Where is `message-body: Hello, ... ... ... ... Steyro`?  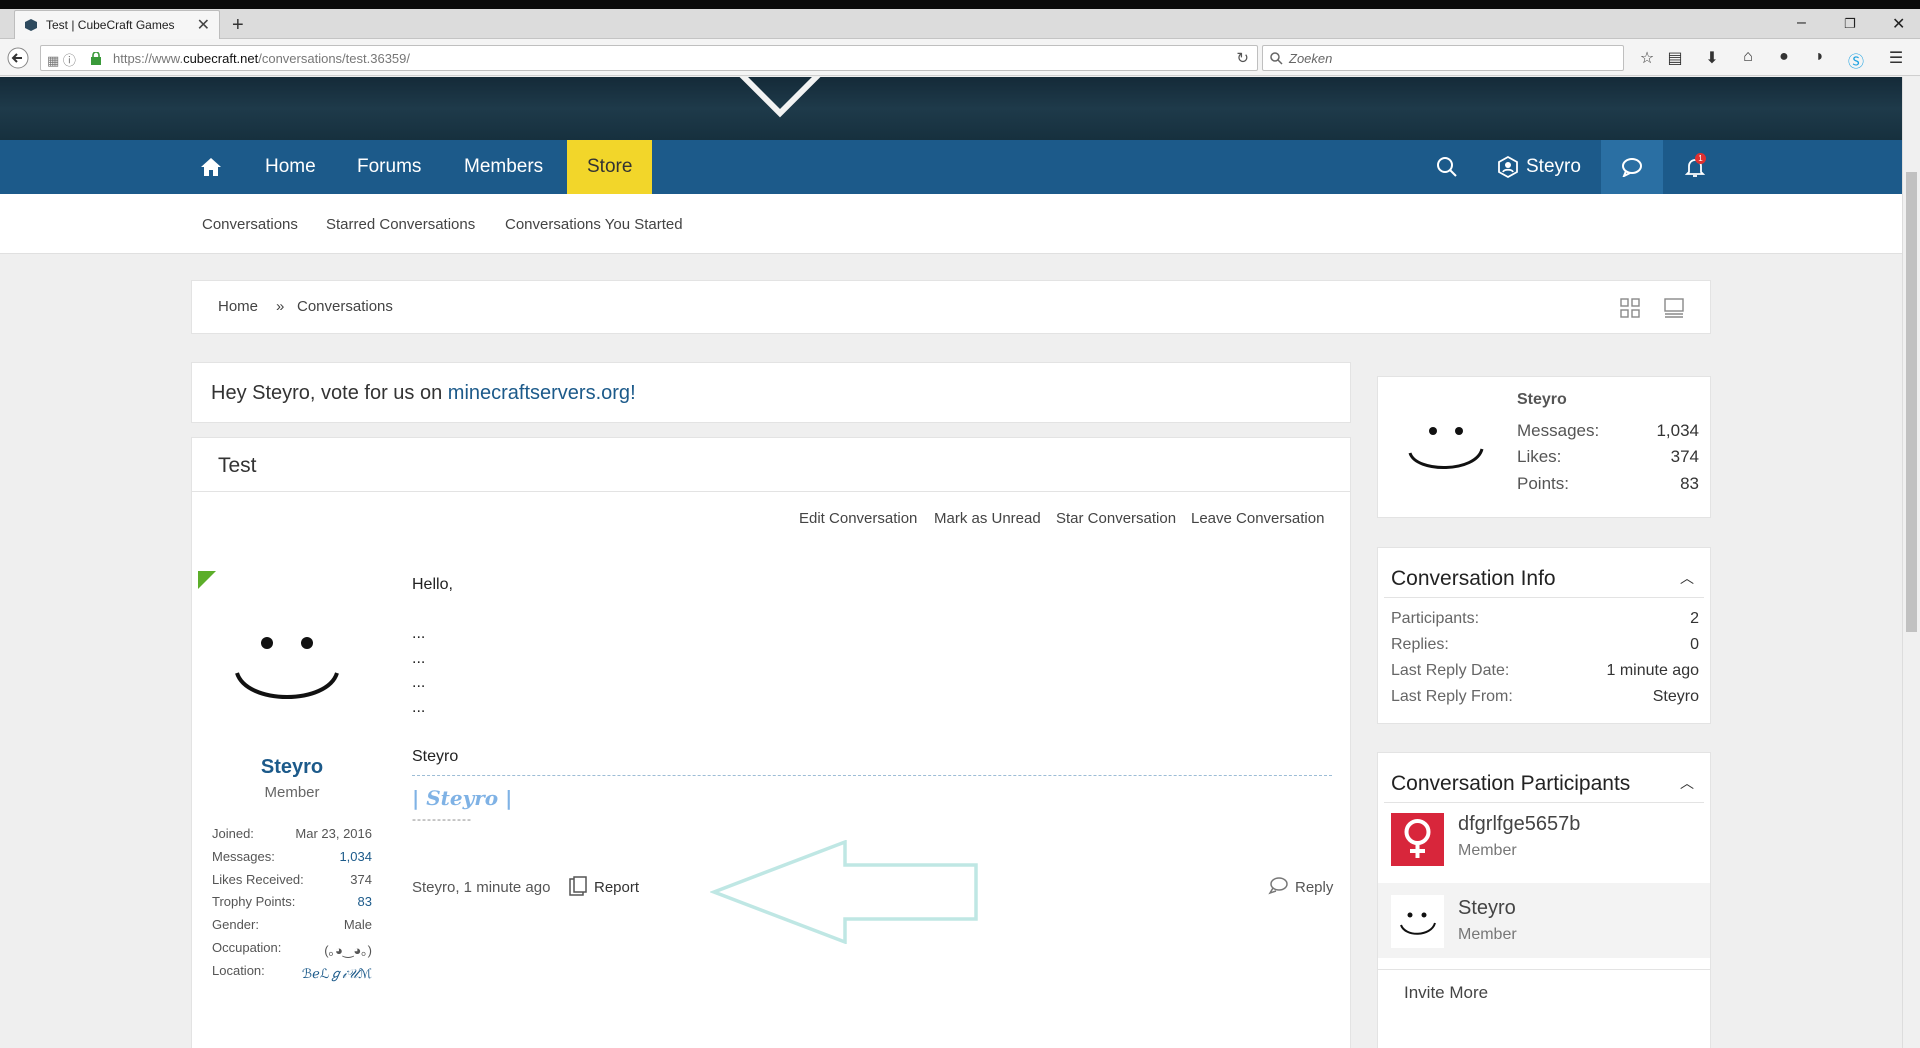
message-body: Hello, ... ... ... ... Steyro is located at coordinates (435, 671).